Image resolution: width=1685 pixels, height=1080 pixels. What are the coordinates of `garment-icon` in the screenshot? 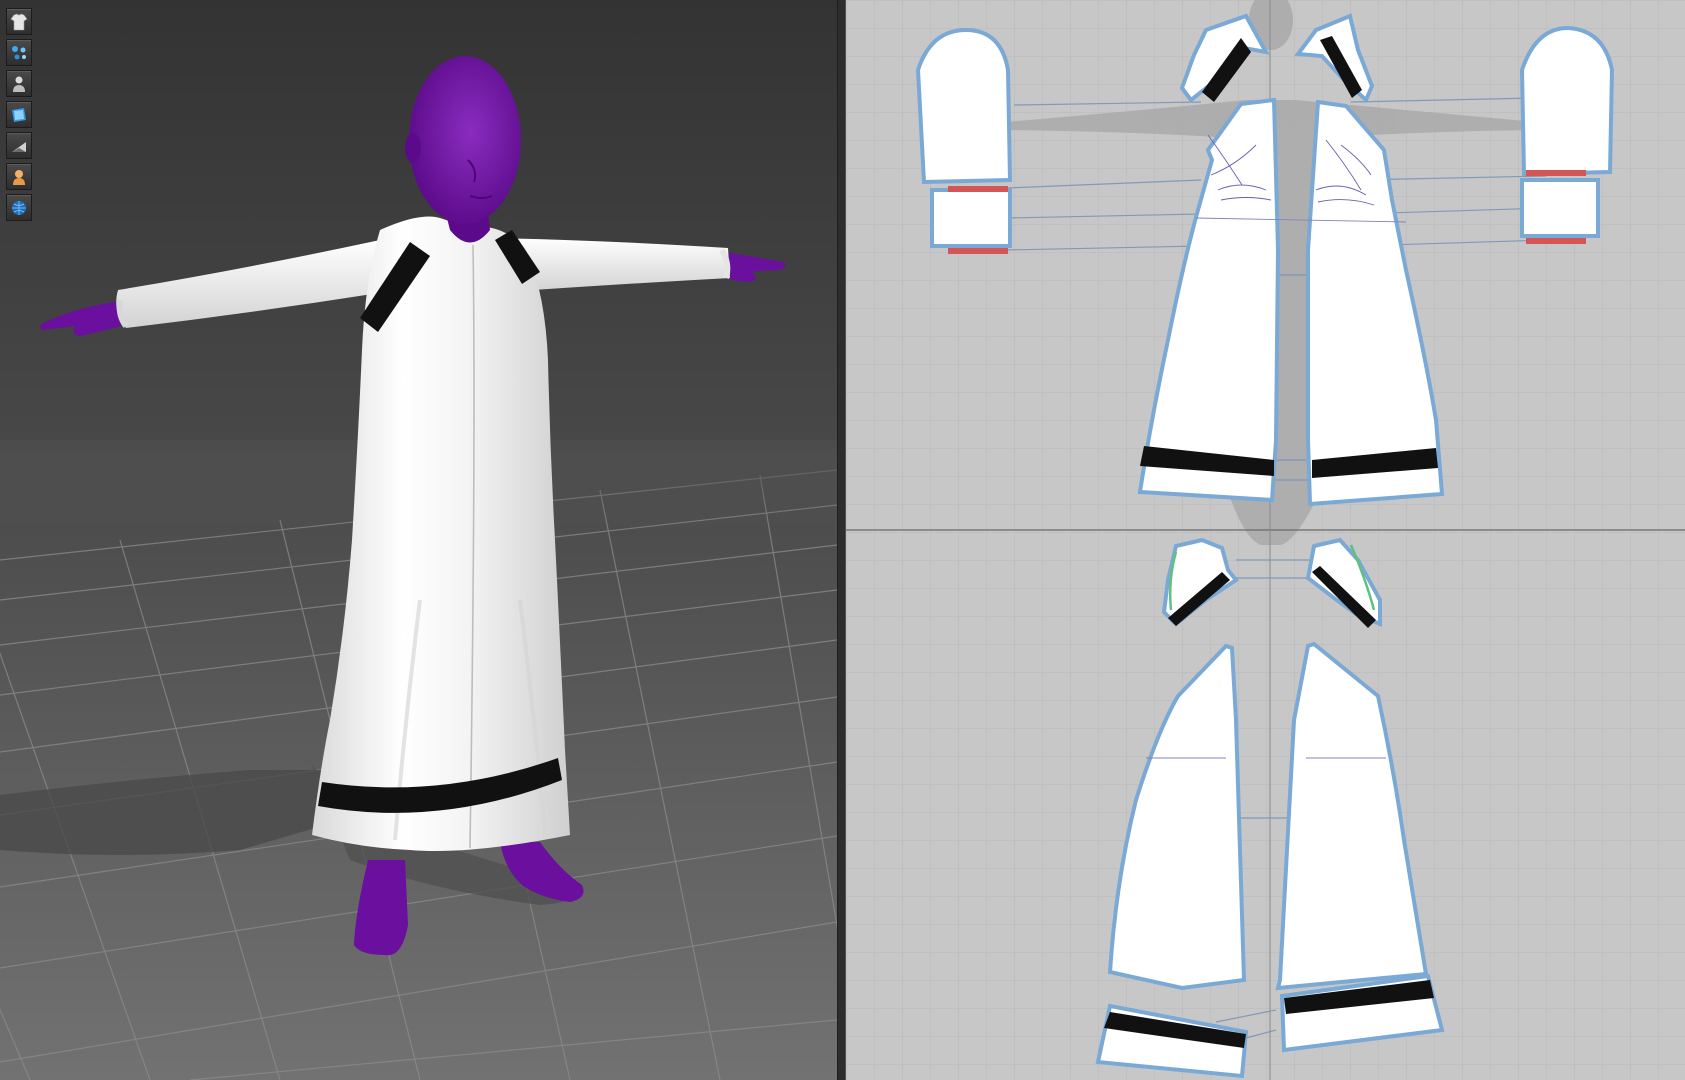 It's located at (19, 21).